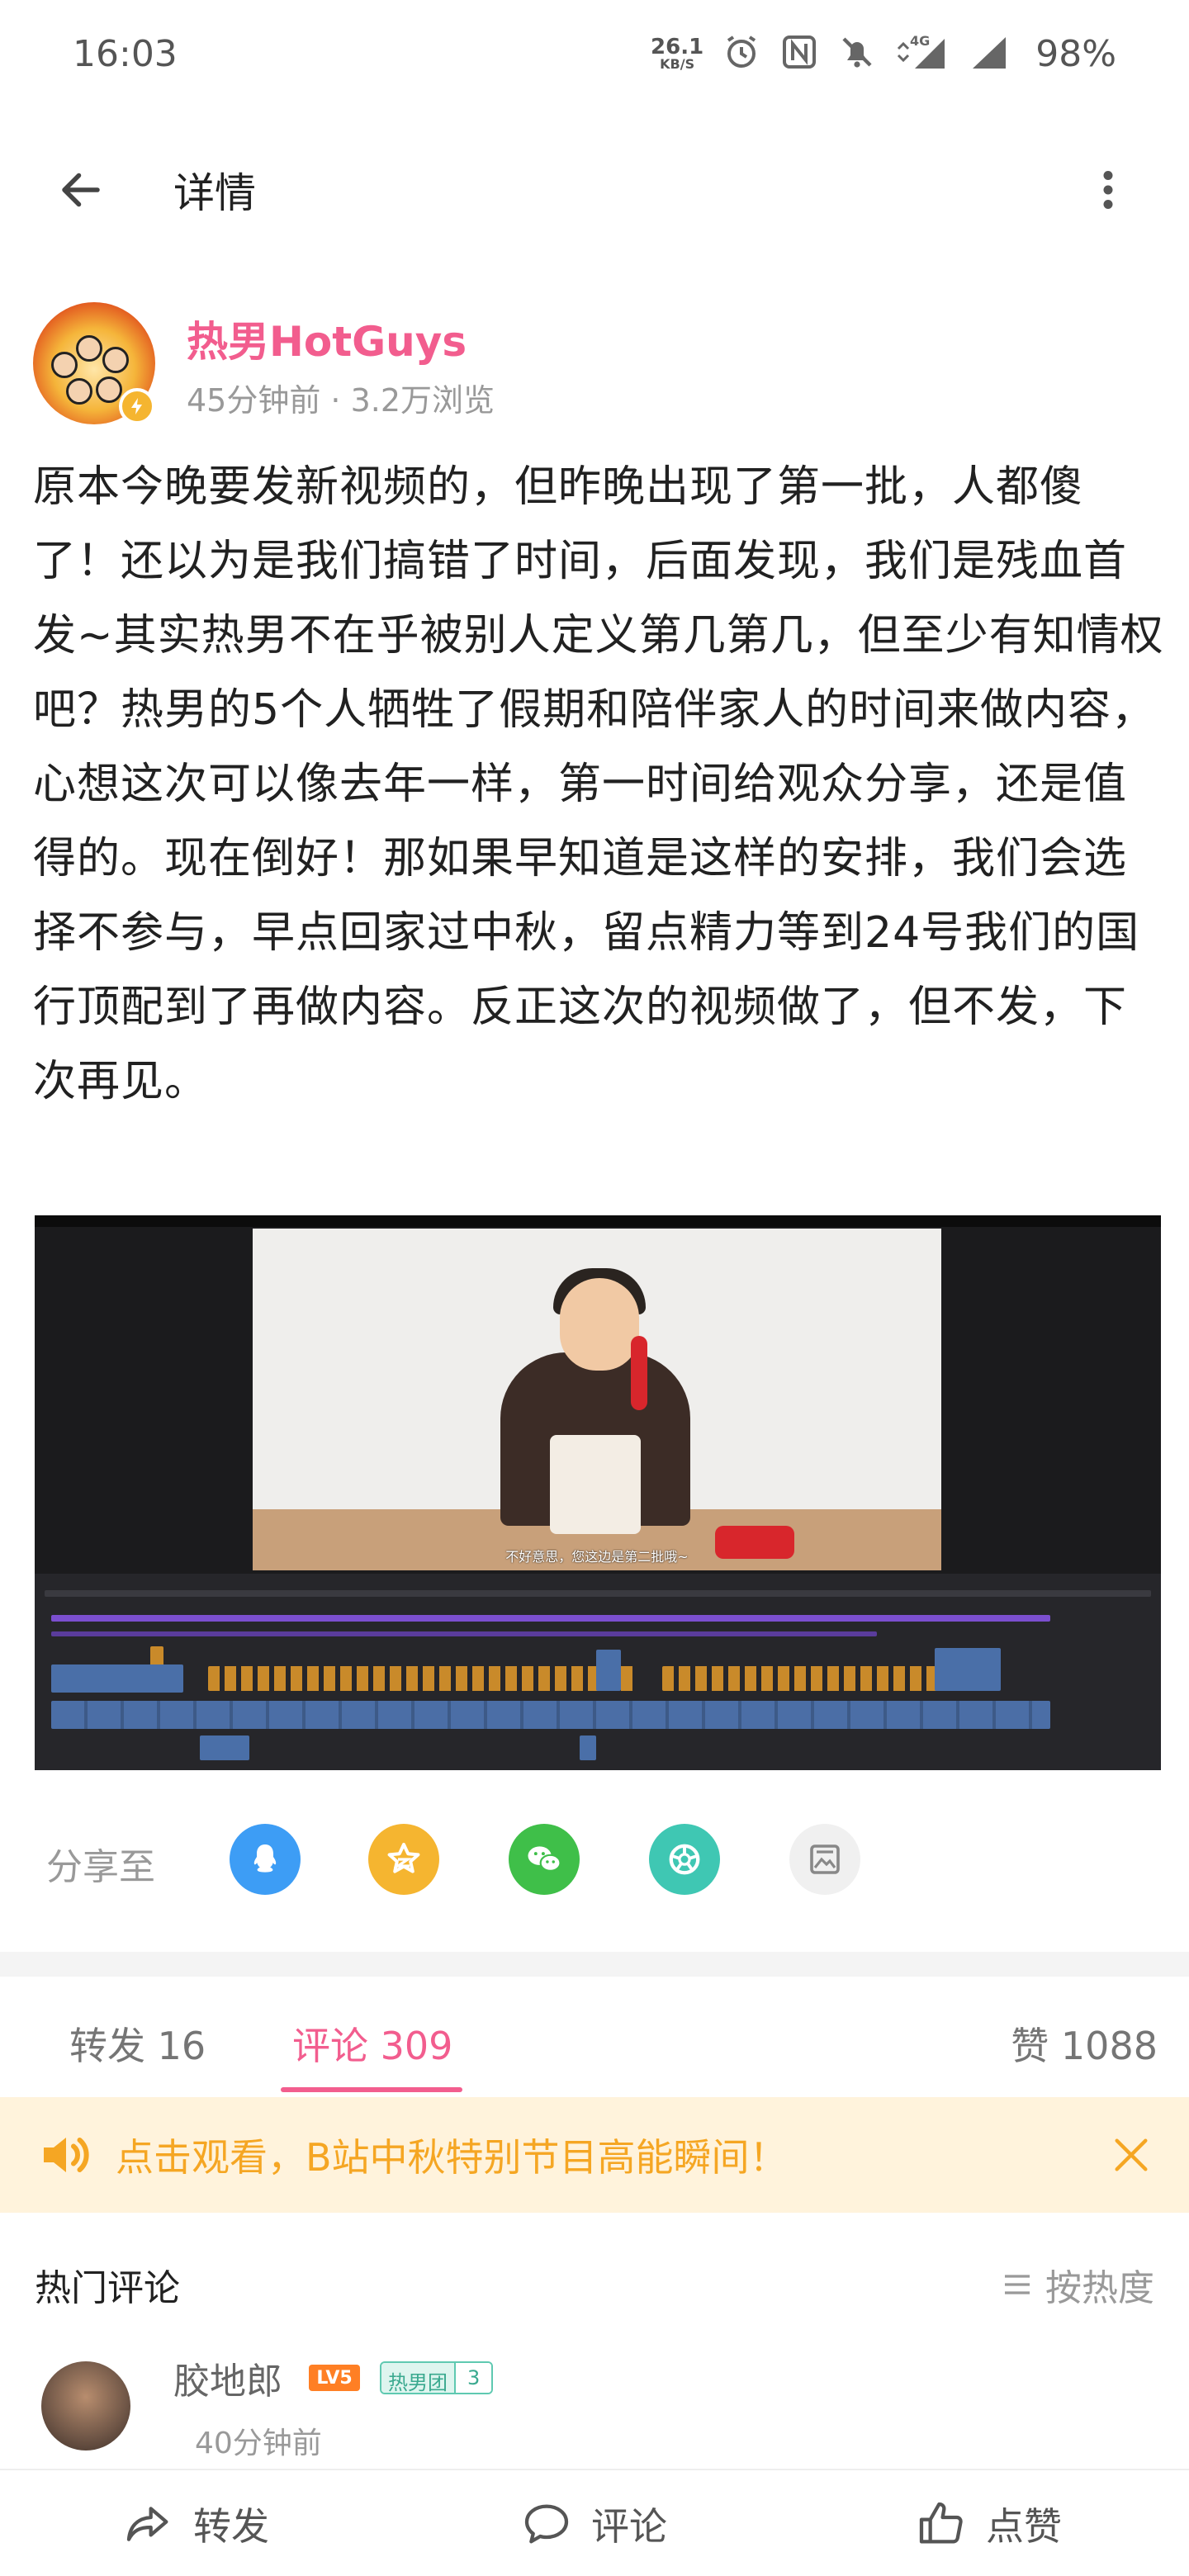 This screenshot has height=2576, width=1189. What do you see at coordinates (341, 400) in the screenshot?
I see `post-meta: 45分钟前 · 3.2万浏览` at bounding box center [341, 400].